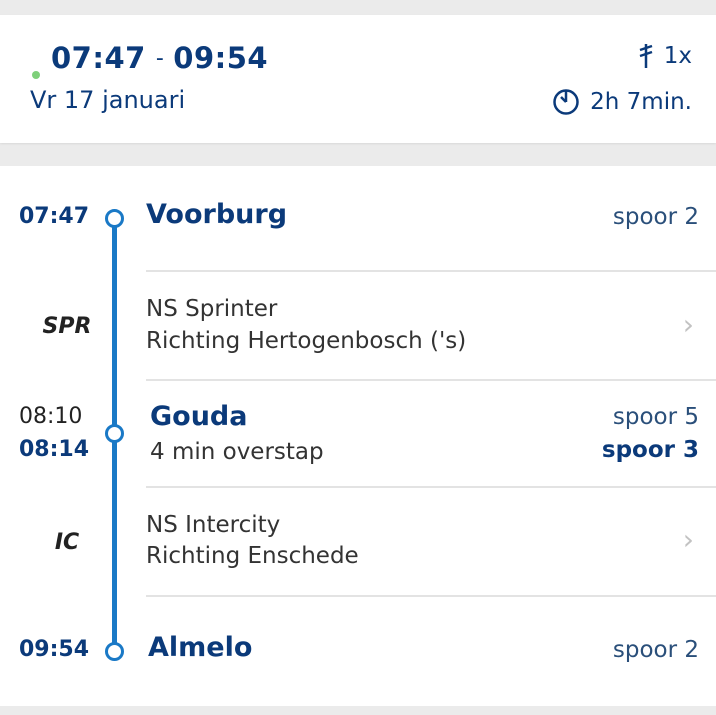 This screenshot has width=716, height=715. I want to click on origin-station: Voorburg, so click(217, 214).